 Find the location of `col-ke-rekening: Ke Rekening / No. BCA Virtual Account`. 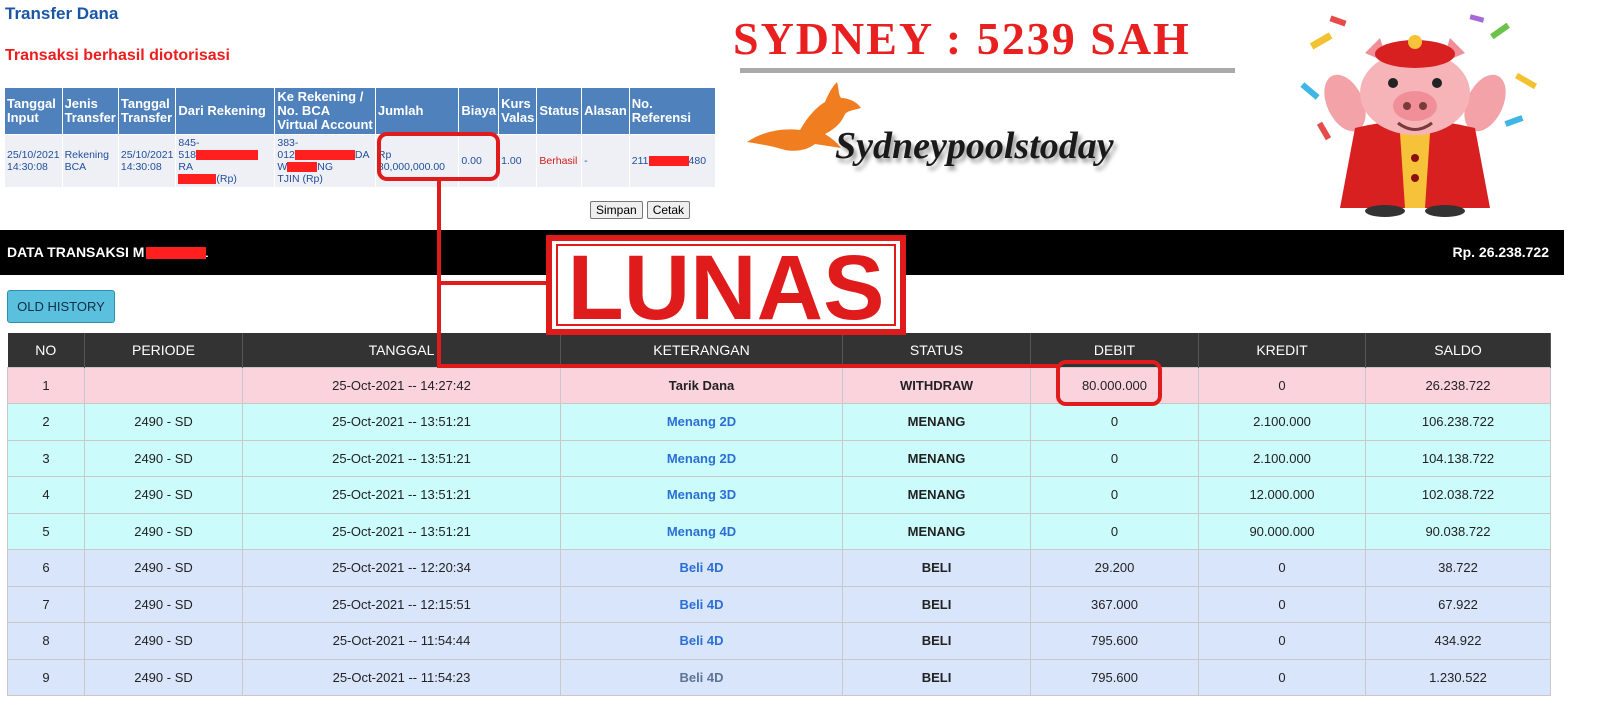

col-ke-rekening: Ke Rekening / No. BCA Virtual Account is located at coordinates (325, 111).